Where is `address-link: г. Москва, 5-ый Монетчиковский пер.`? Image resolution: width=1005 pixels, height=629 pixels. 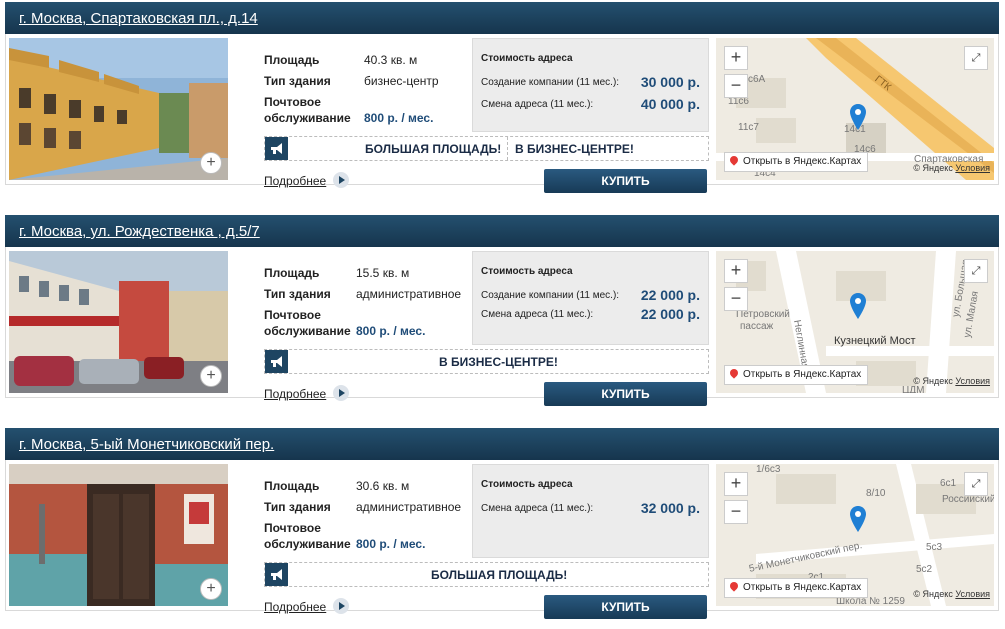 address-link: г. Москва, 5-ый Монетчиковский пер. is located at coordinates (146, 444).